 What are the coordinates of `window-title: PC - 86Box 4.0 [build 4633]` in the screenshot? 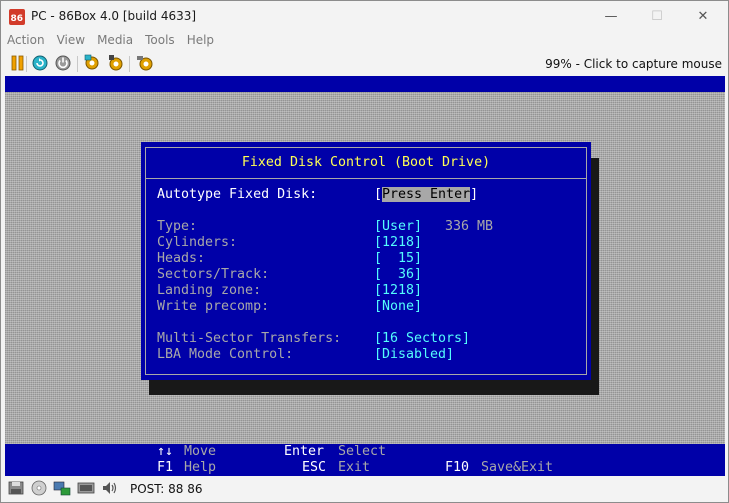 It's located at (114, 16).